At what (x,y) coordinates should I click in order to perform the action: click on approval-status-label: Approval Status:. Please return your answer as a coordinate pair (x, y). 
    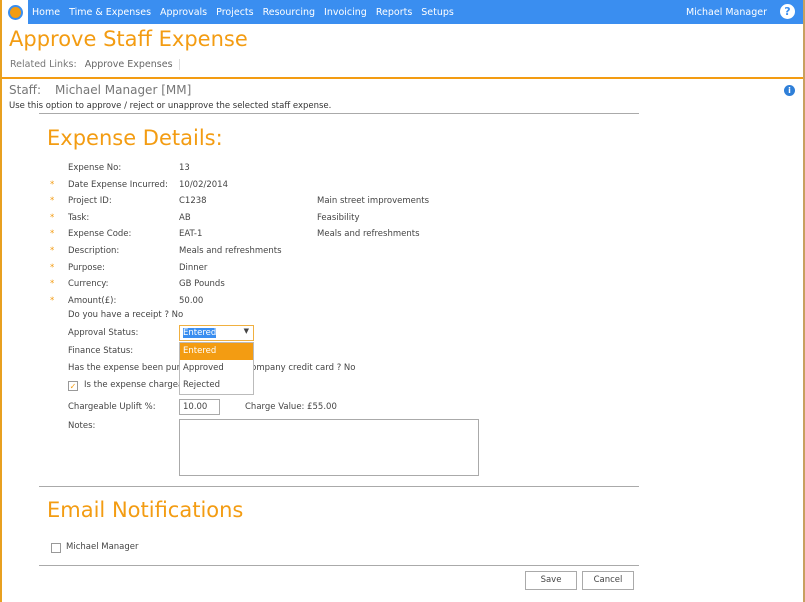
    Looking at the image, I should click on (103, 333).